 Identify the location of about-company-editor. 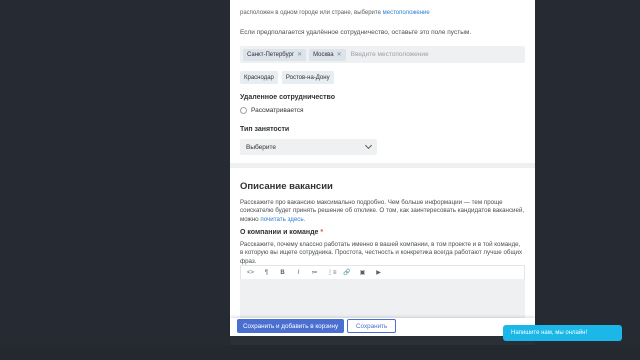
(382, 298).